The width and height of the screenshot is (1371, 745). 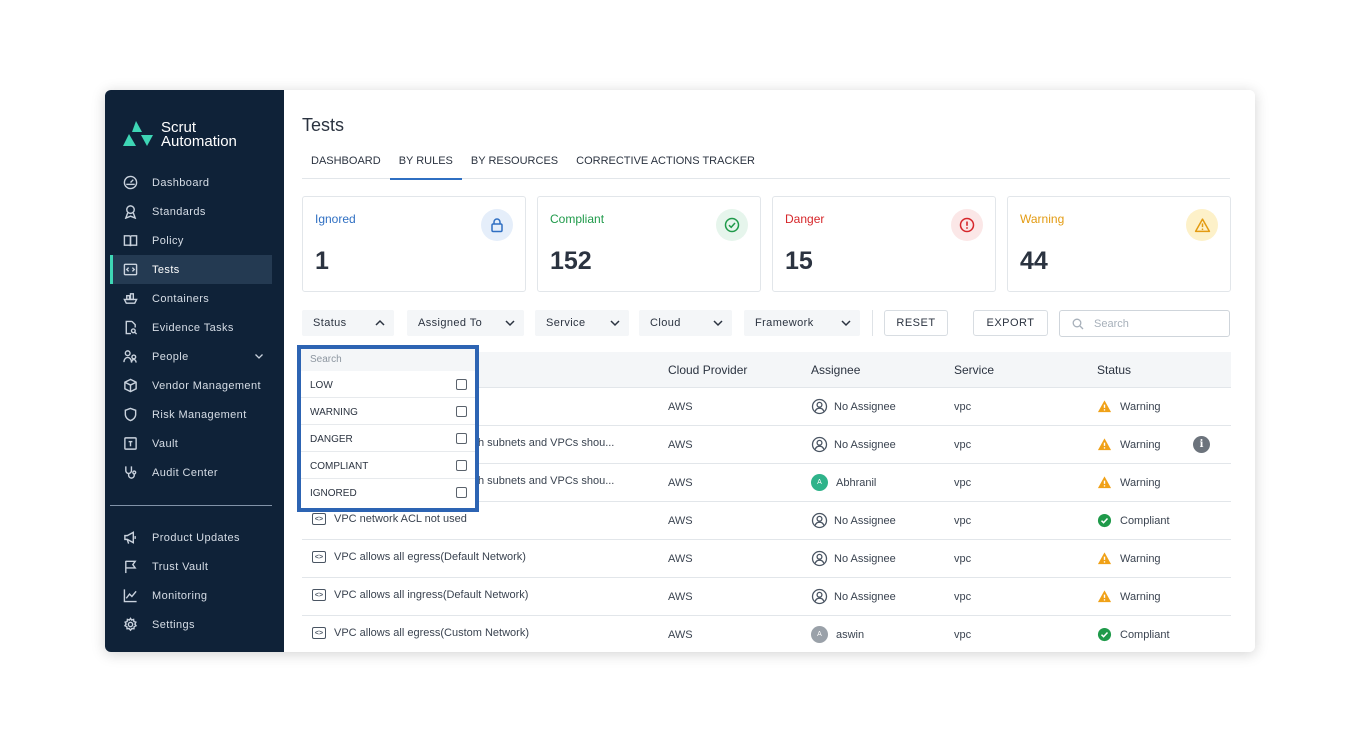 I want to click on sidebar-item-product-updates: Product Updates, so click(x=191, y=537).